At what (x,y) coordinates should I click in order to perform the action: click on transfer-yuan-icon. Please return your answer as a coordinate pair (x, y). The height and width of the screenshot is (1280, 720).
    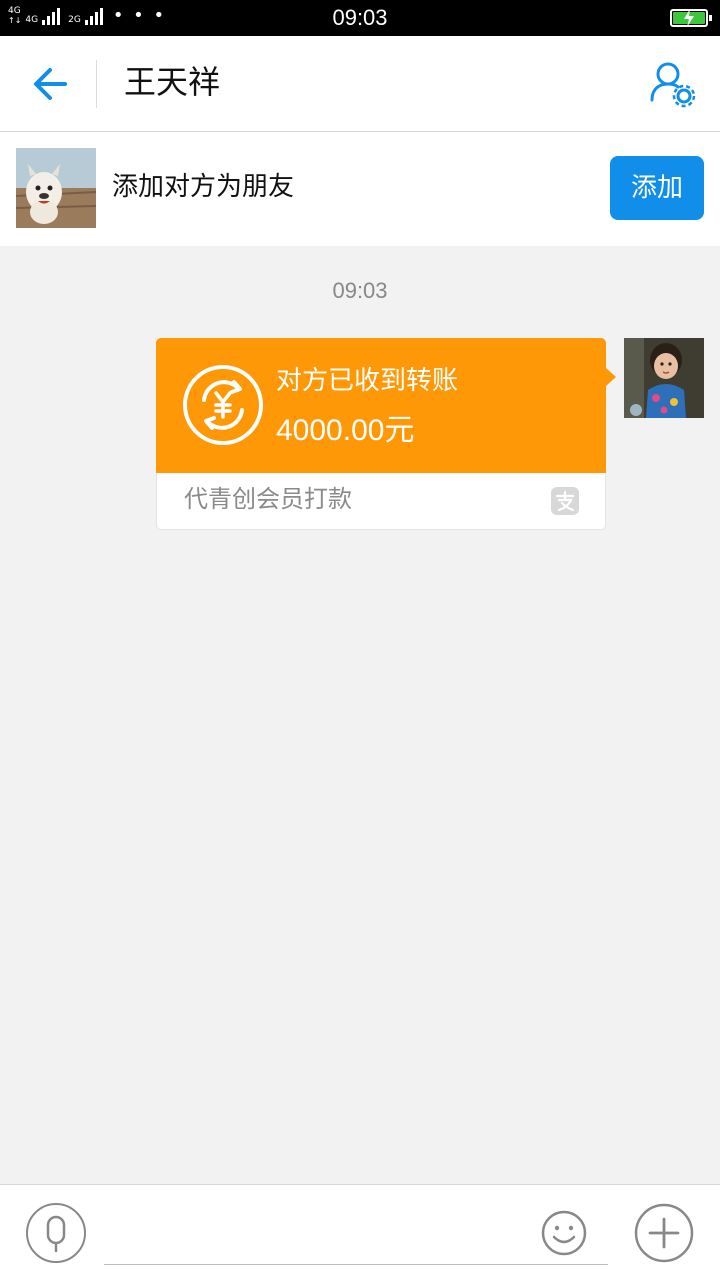
    Looking at the image, I should click on (223, 405).